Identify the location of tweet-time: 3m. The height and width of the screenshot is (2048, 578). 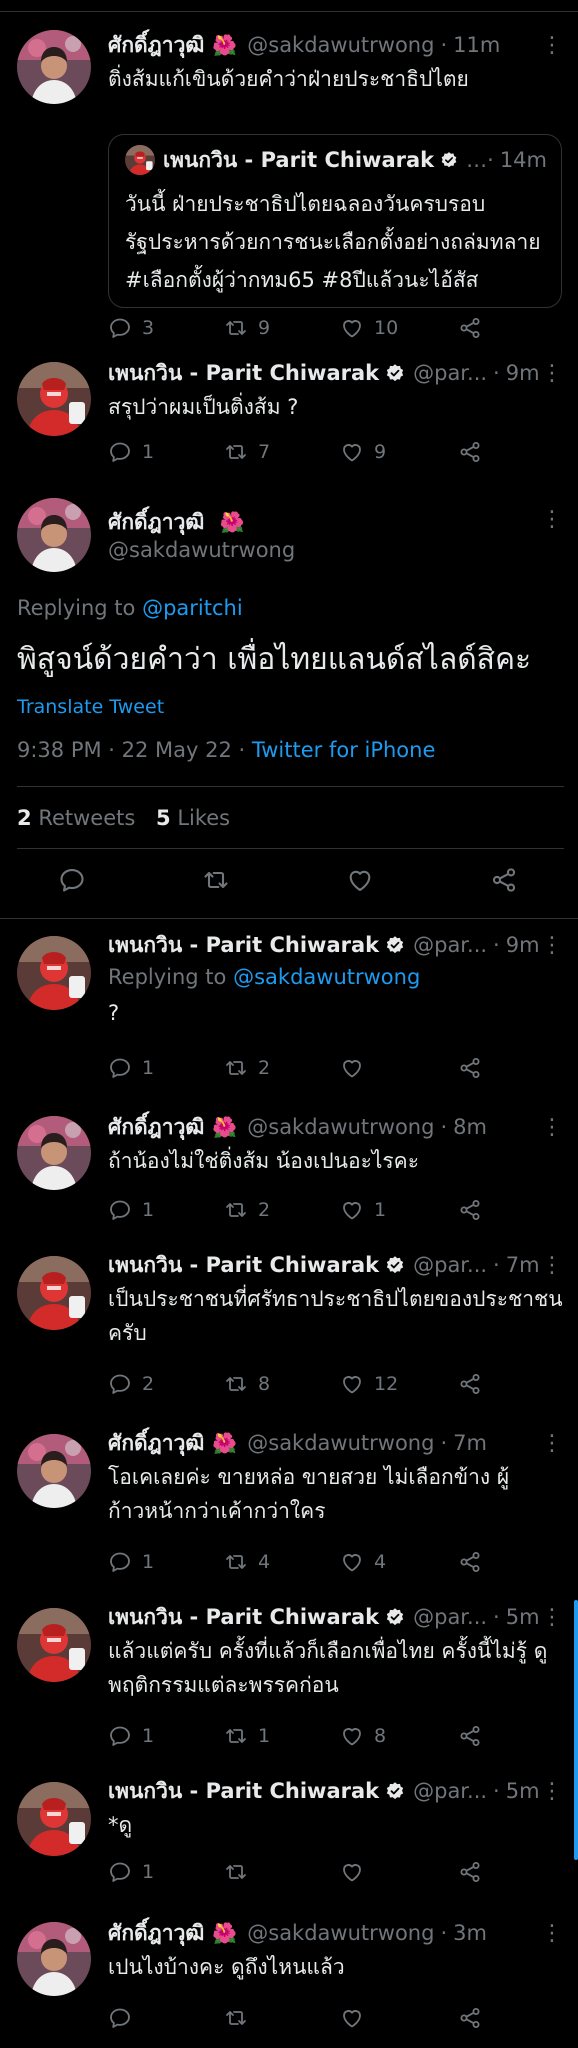
(470, 1933).